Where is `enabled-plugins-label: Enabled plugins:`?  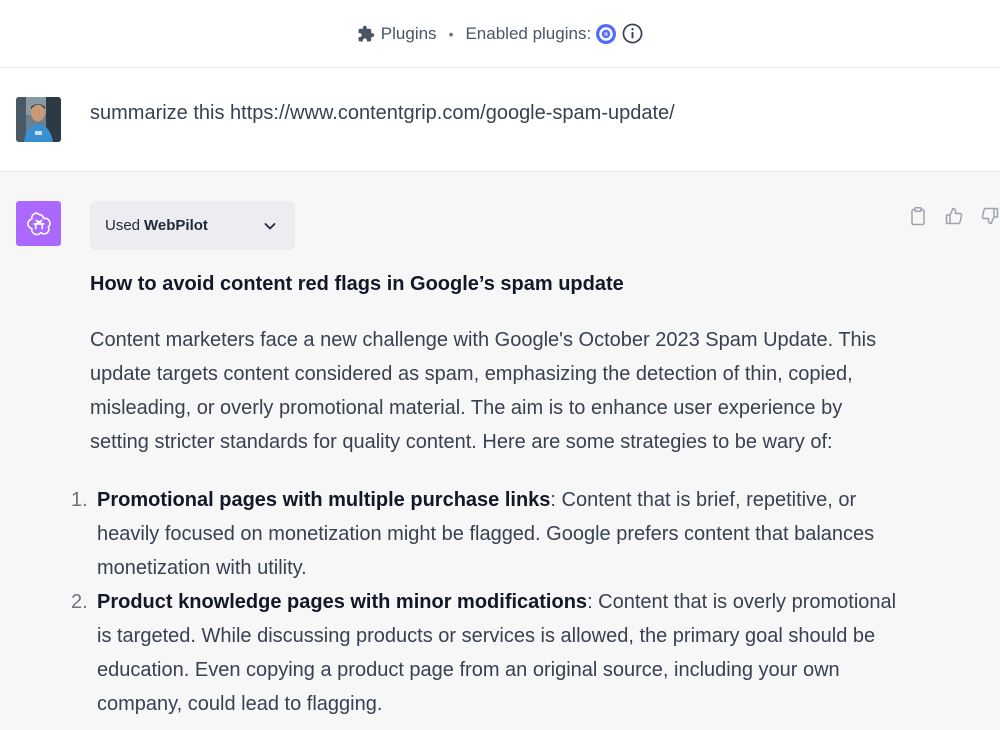
enabled-plugins-label: Enabled plugins: is located at coordinates (528, 33).